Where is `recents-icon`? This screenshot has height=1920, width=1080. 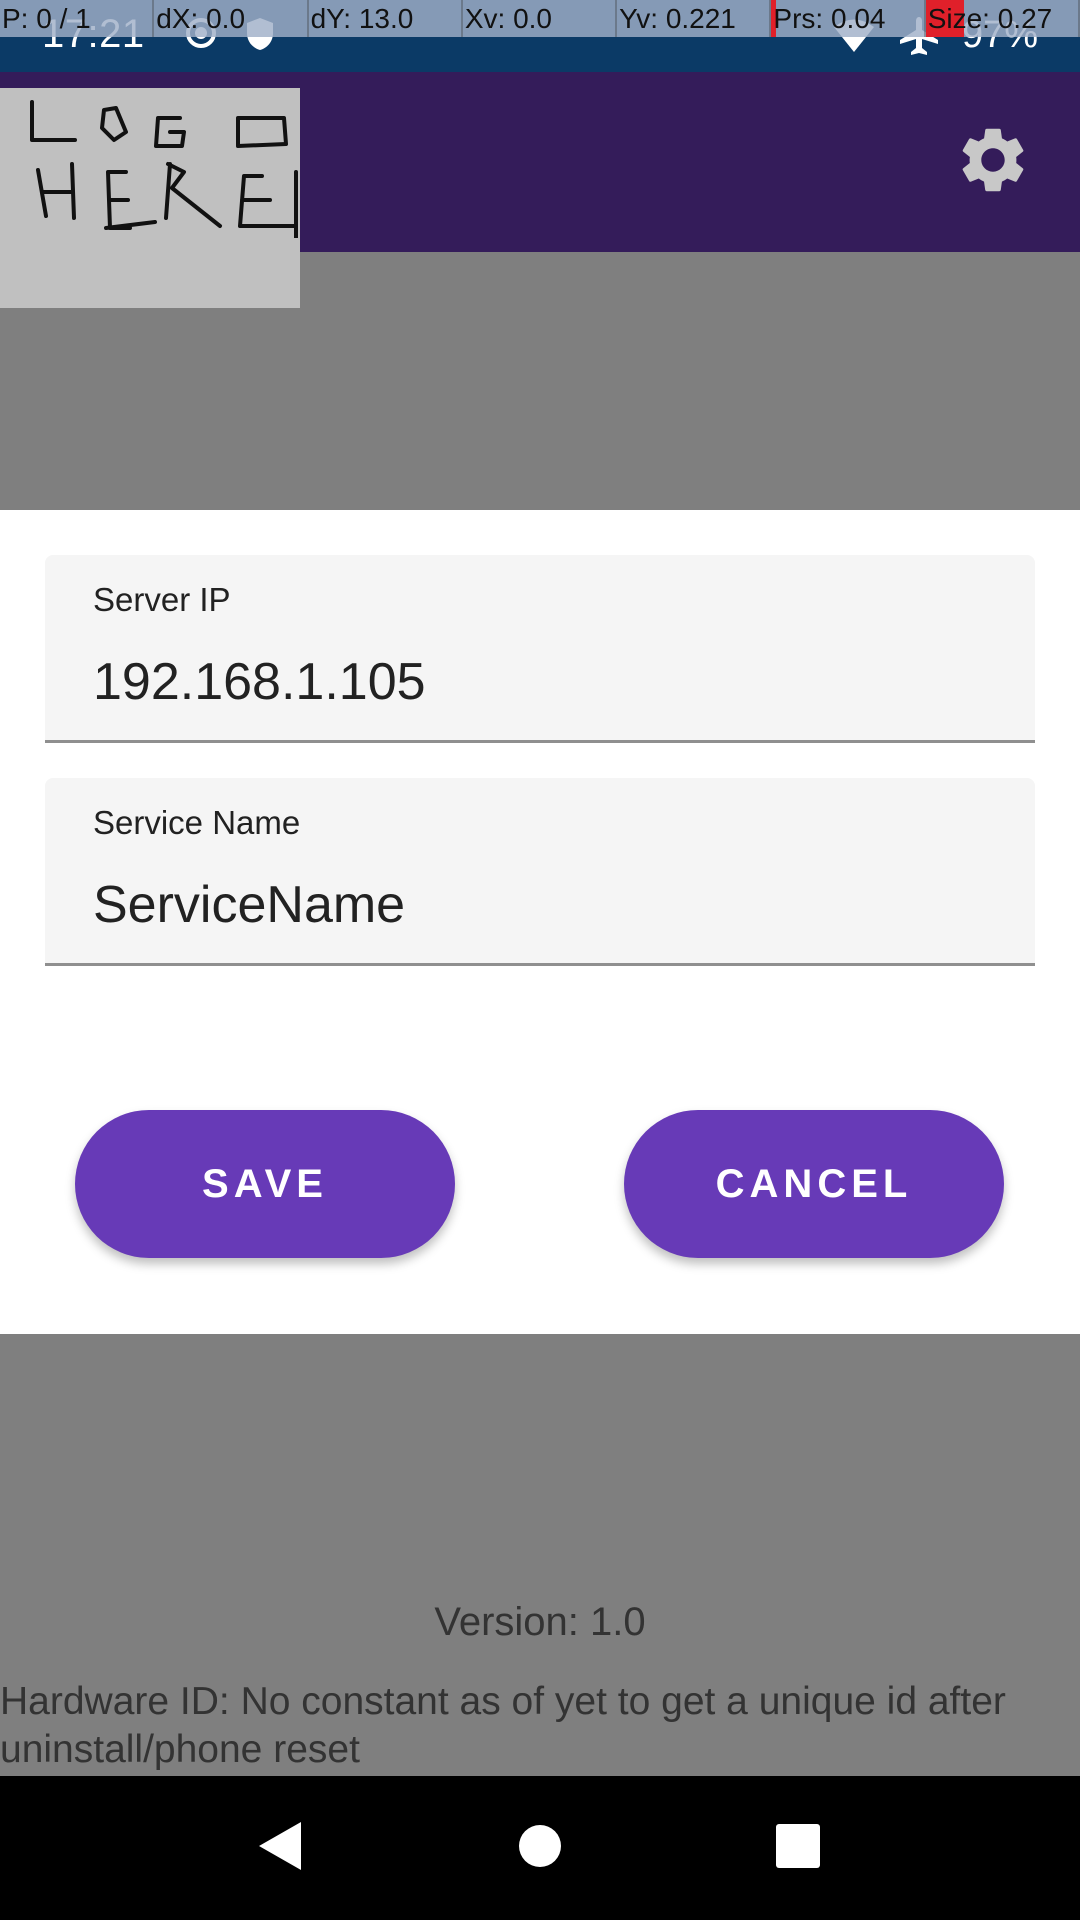
recents-icon is located at coordinates (798, 1848).